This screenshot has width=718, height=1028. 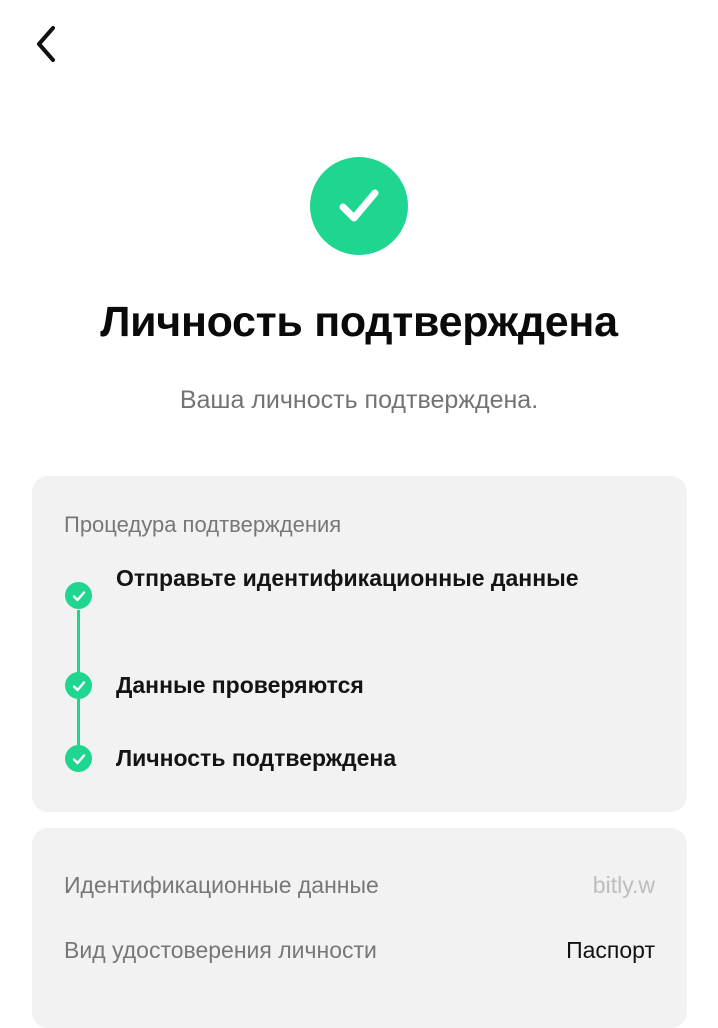 What do you see at coordinates (220, 949) in the screenshot?
I see `detail-label: Вид удостоверения личности` at bounding box center [220, 949].